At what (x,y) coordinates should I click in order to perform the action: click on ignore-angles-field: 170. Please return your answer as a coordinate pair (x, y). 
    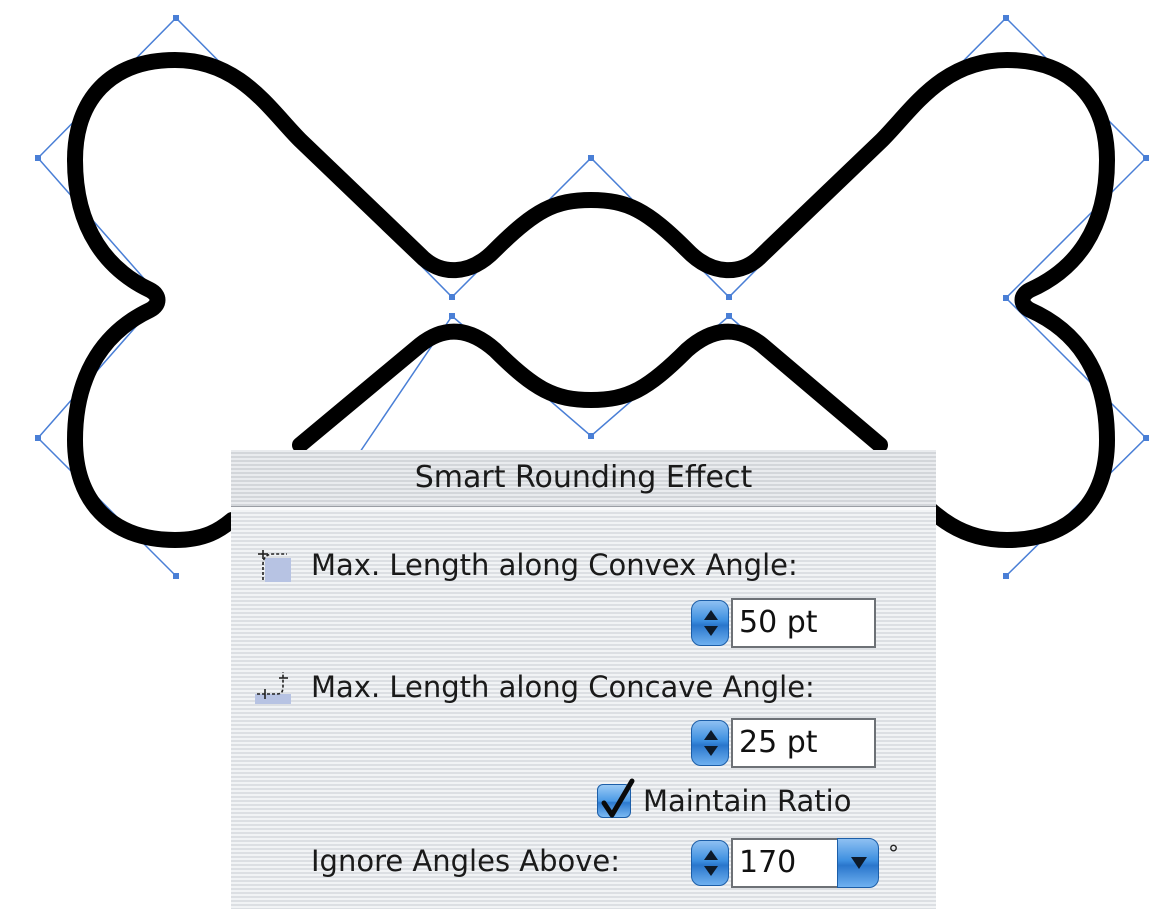
    Looking at the image, I should click on (785, 863).